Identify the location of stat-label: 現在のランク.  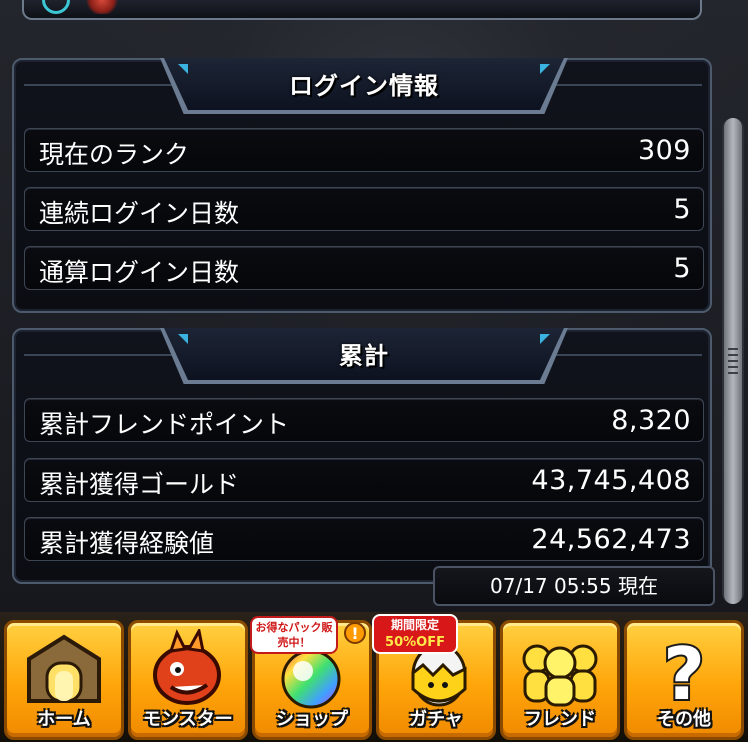
(114, 154).